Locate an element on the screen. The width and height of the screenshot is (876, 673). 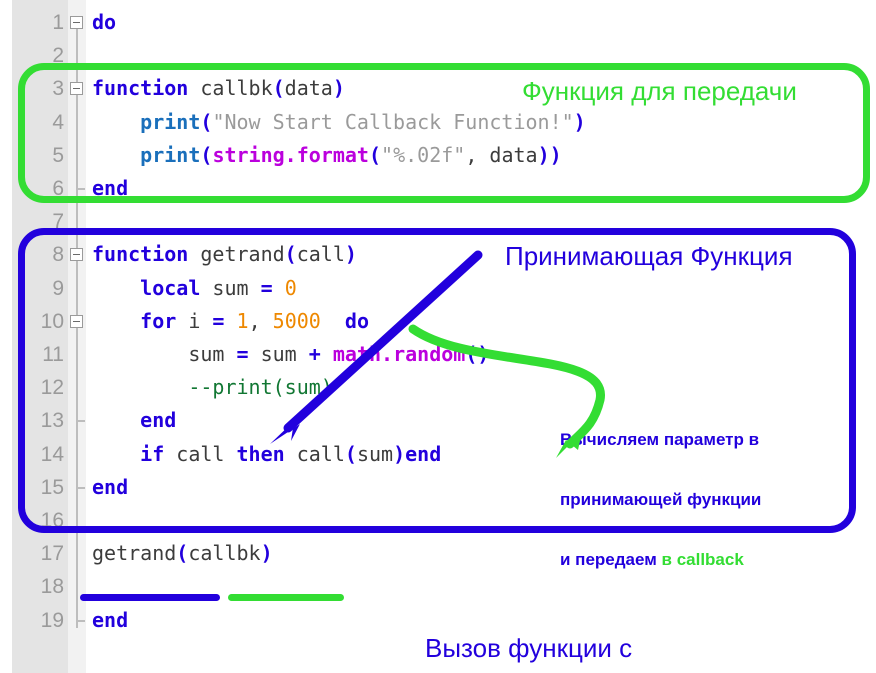
underline-getrand is located at coordinates (150, 597).